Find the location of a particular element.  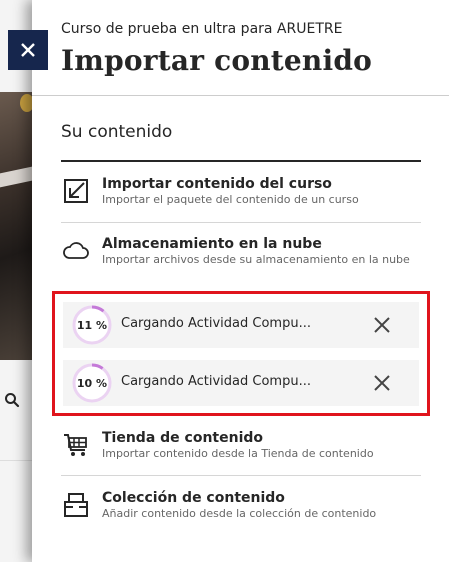

section-title: Su contenido is located at coordinates (117, 132).